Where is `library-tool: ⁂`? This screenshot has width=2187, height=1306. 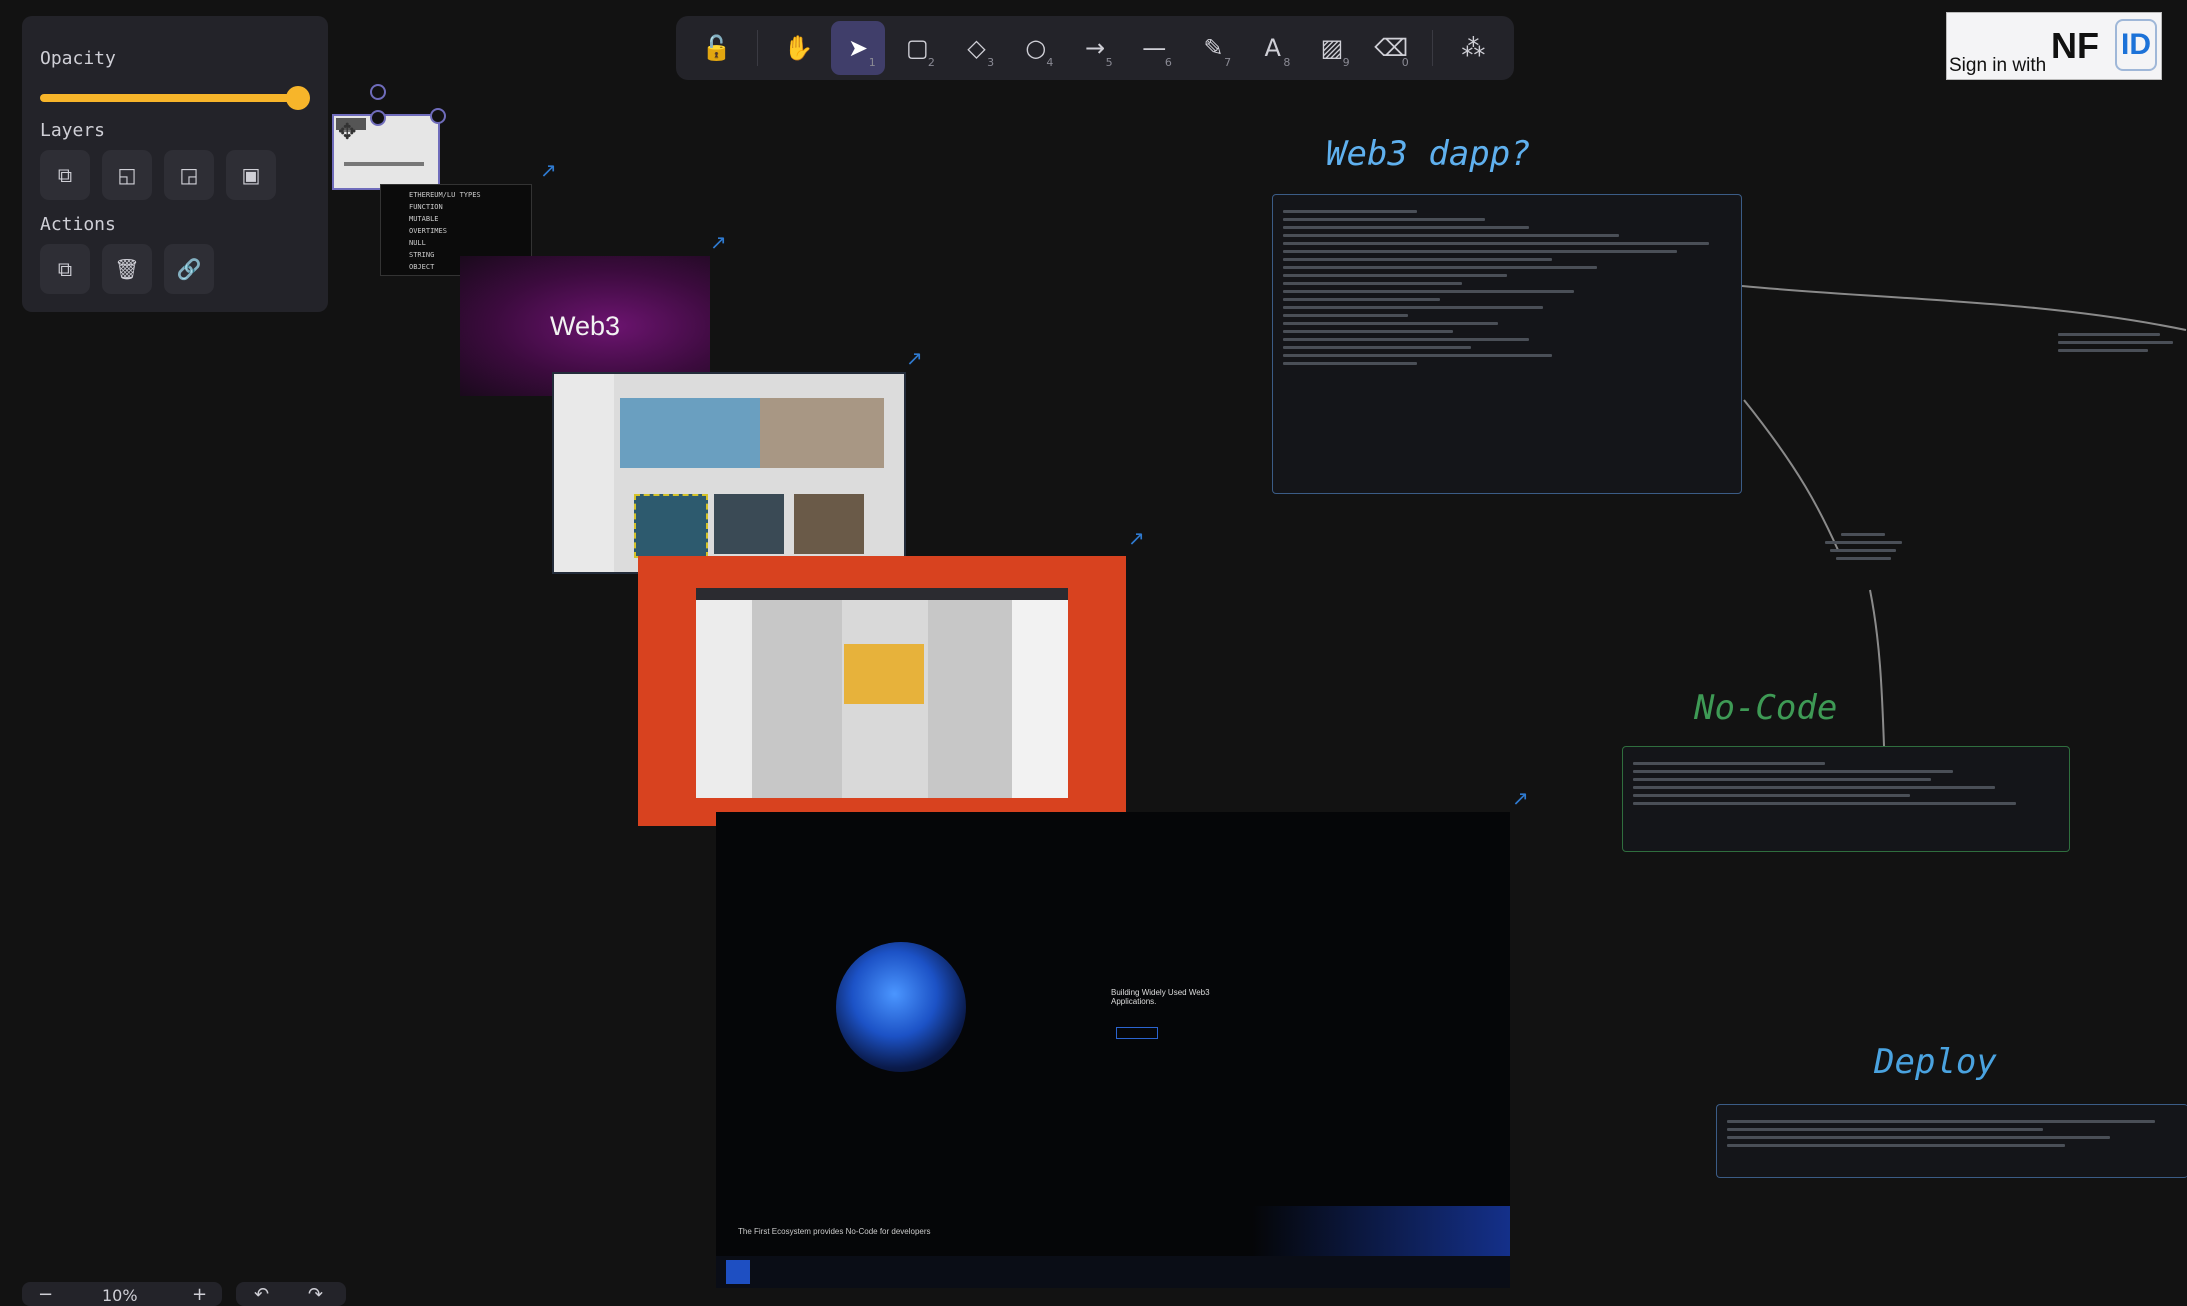 library-tool: ⁂ is located at coordinates (1473, 48).